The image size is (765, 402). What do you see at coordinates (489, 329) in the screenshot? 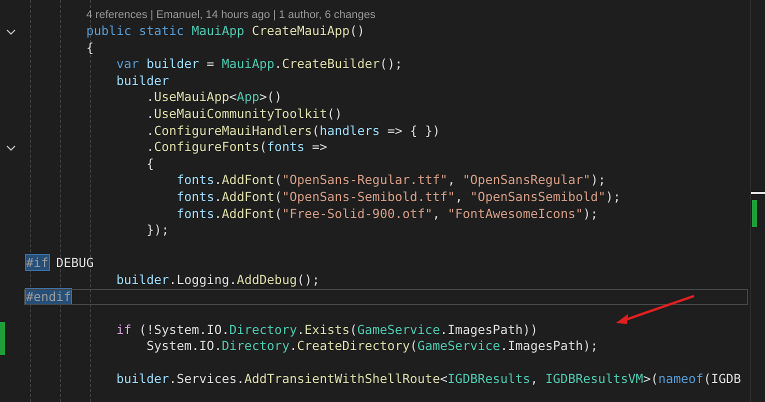
I see `code-text: .ImagesPath))` at bounding box center [489, 329].